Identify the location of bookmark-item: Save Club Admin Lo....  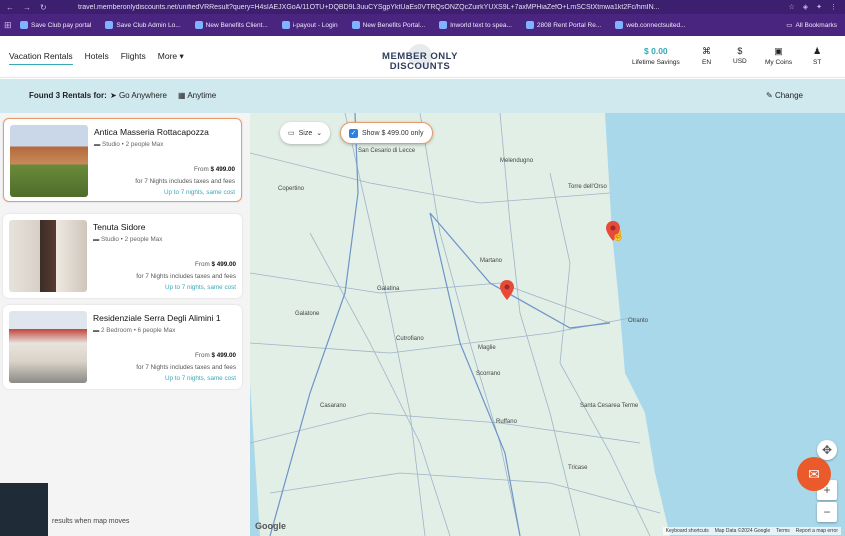
(143, 25).